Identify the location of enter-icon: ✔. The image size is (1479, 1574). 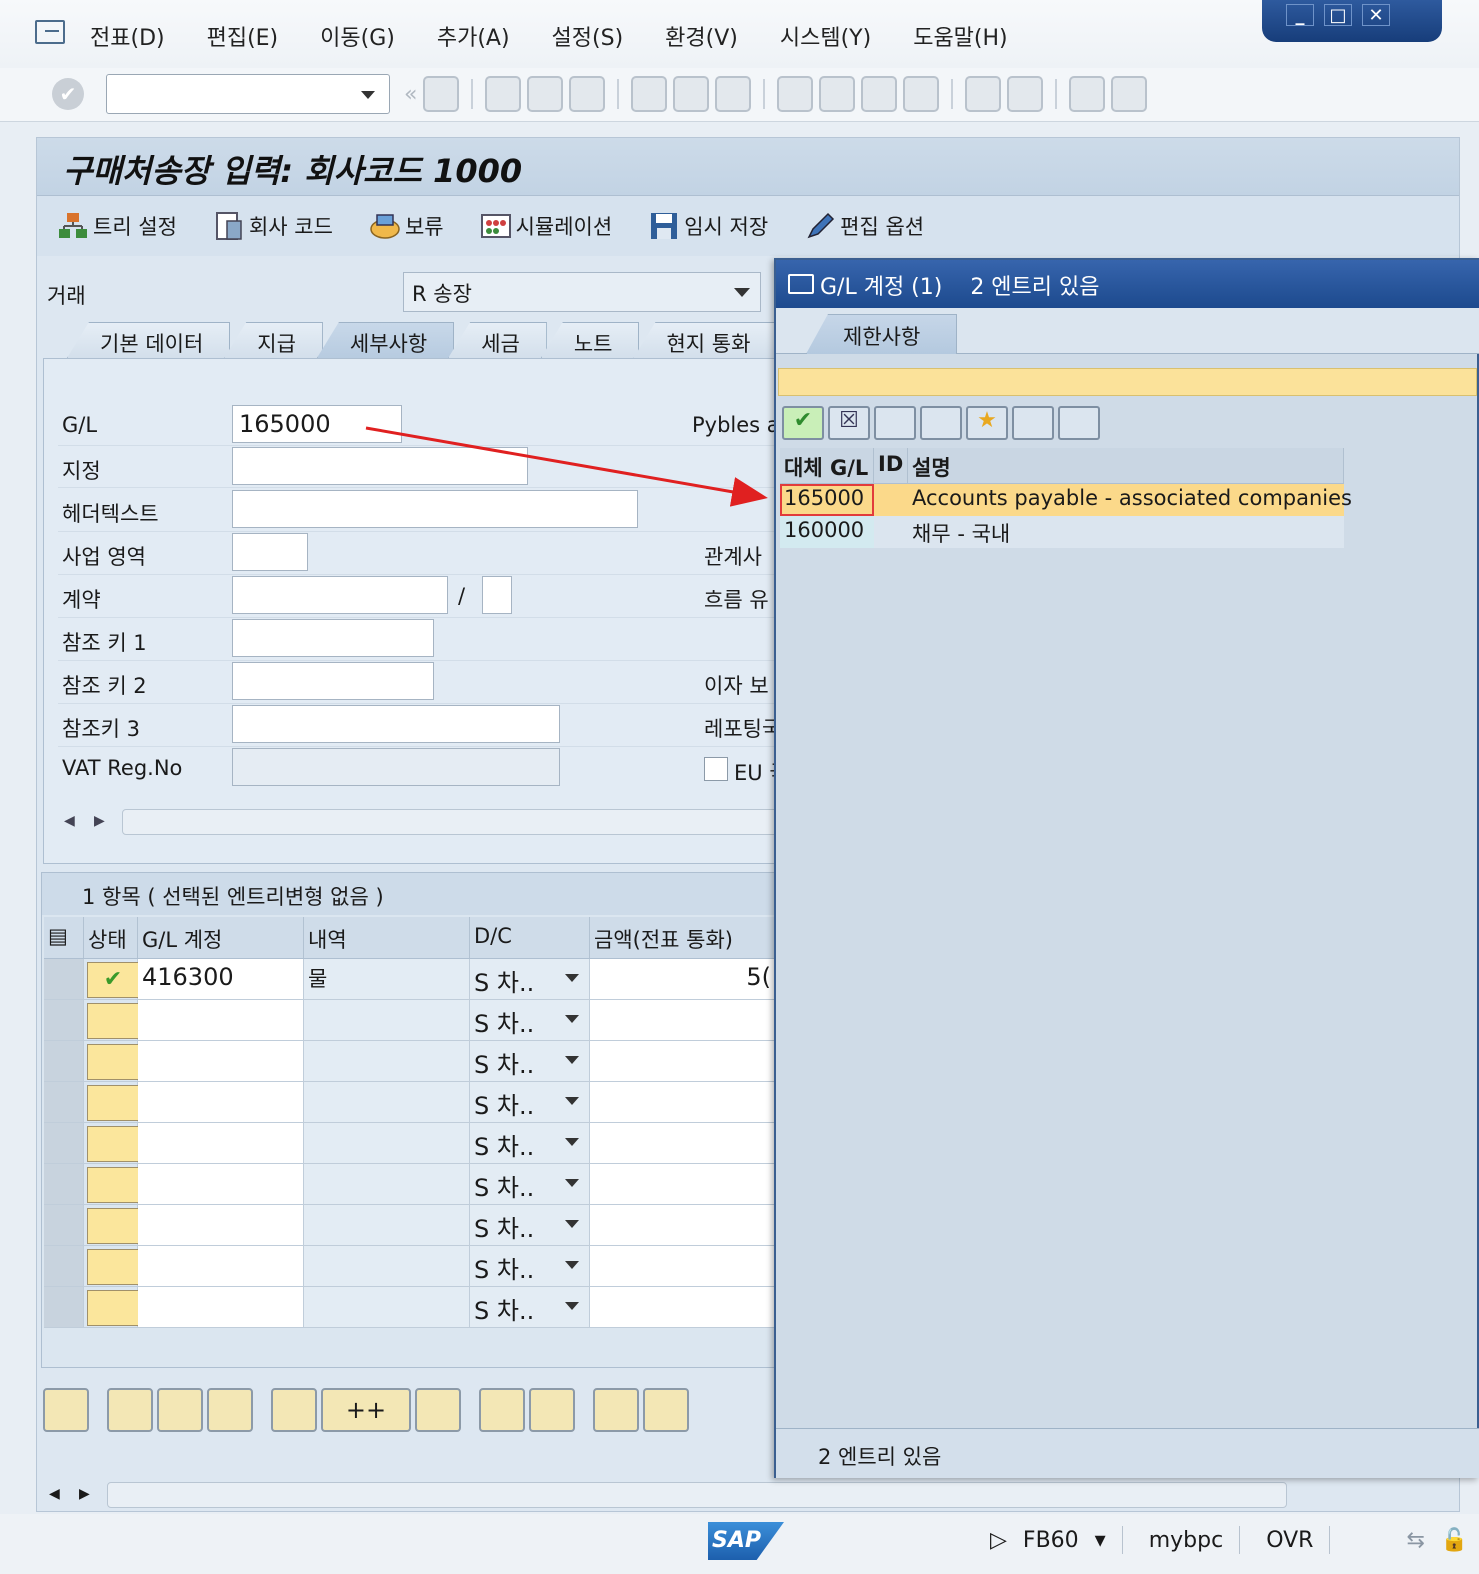
(68, 94).